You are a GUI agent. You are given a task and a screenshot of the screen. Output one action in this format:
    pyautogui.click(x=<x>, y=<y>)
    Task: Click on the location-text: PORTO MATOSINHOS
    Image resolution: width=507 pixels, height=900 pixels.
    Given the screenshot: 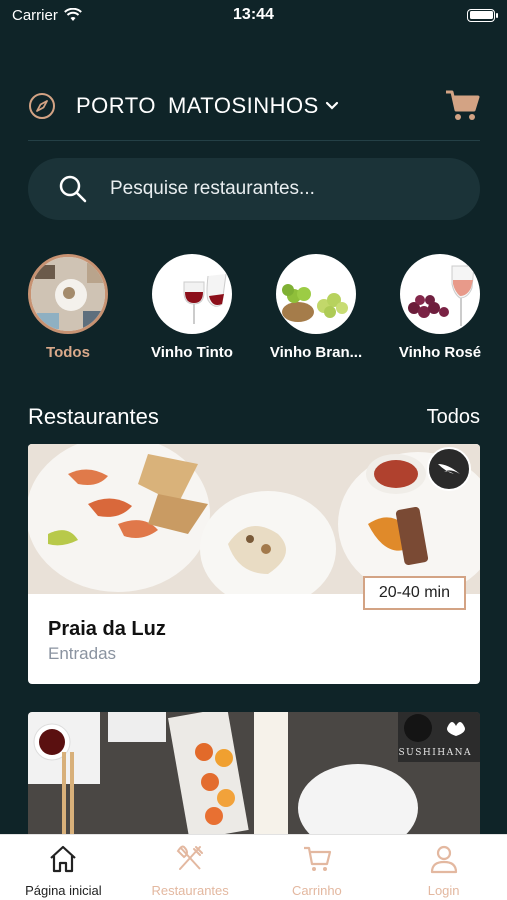 What is the action you would take?
    pyautogui.click(x=203, y=106)
    